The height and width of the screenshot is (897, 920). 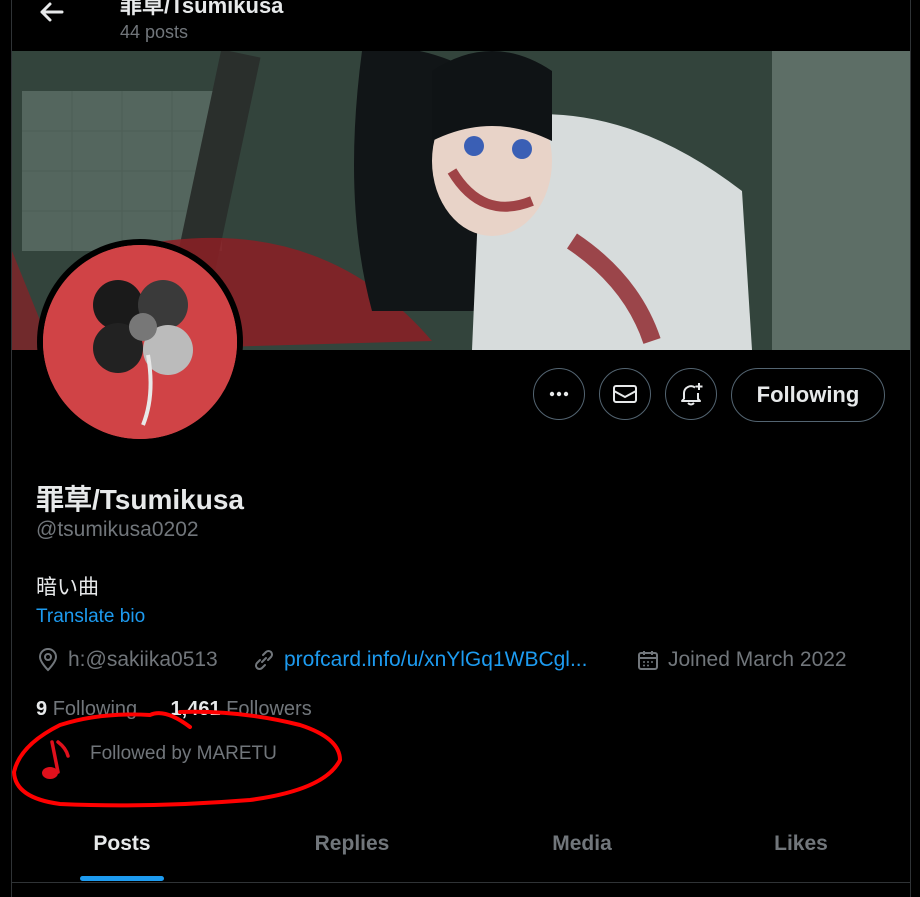 What do you see at coordinates (143, 659) in the screenshot?
I see `location-text: h:@sakiika0513` at bounding box center [143, 659].